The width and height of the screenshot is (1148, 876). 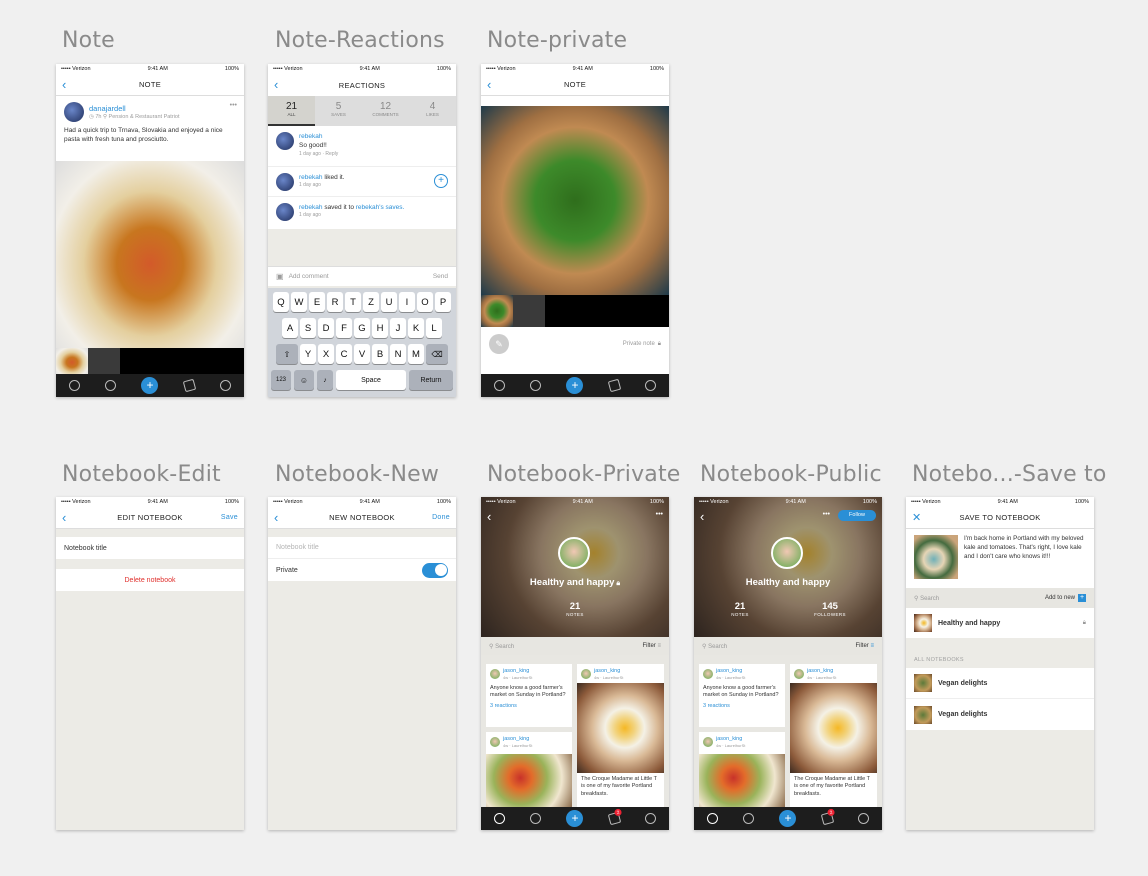 I want to click on tab-comments: 12 COMMENTS, so click(x=385, y=111).